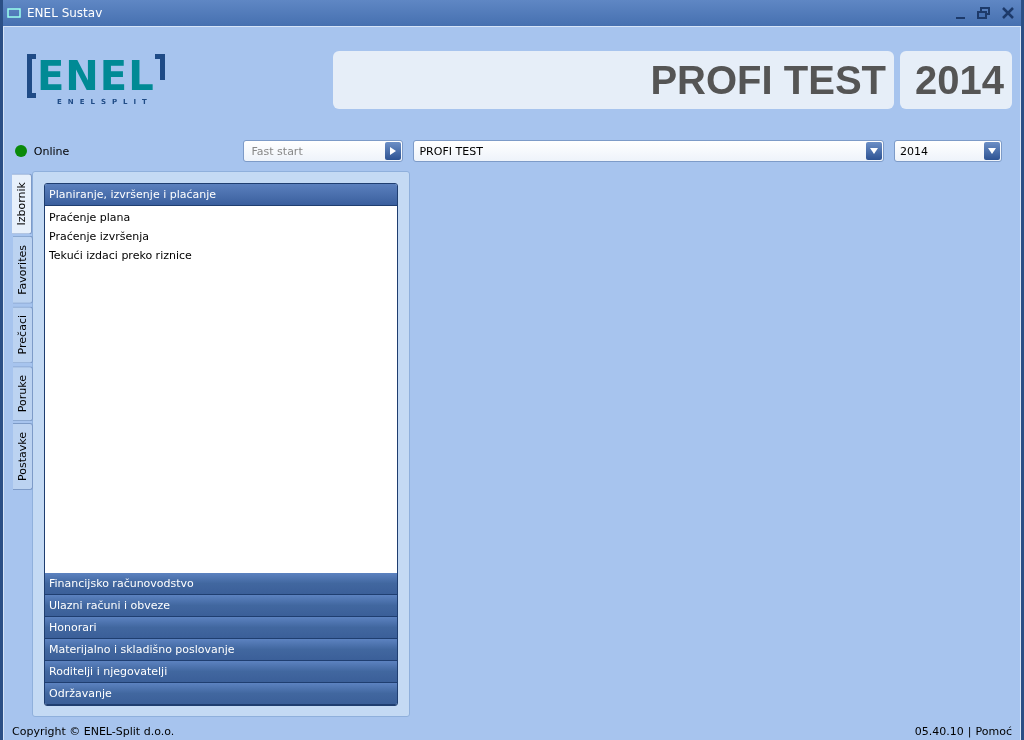  What do you see at coordinates (23, 456) in the screenshot?
I see `side-tab: Postavke` at bounding box center [23, 456].